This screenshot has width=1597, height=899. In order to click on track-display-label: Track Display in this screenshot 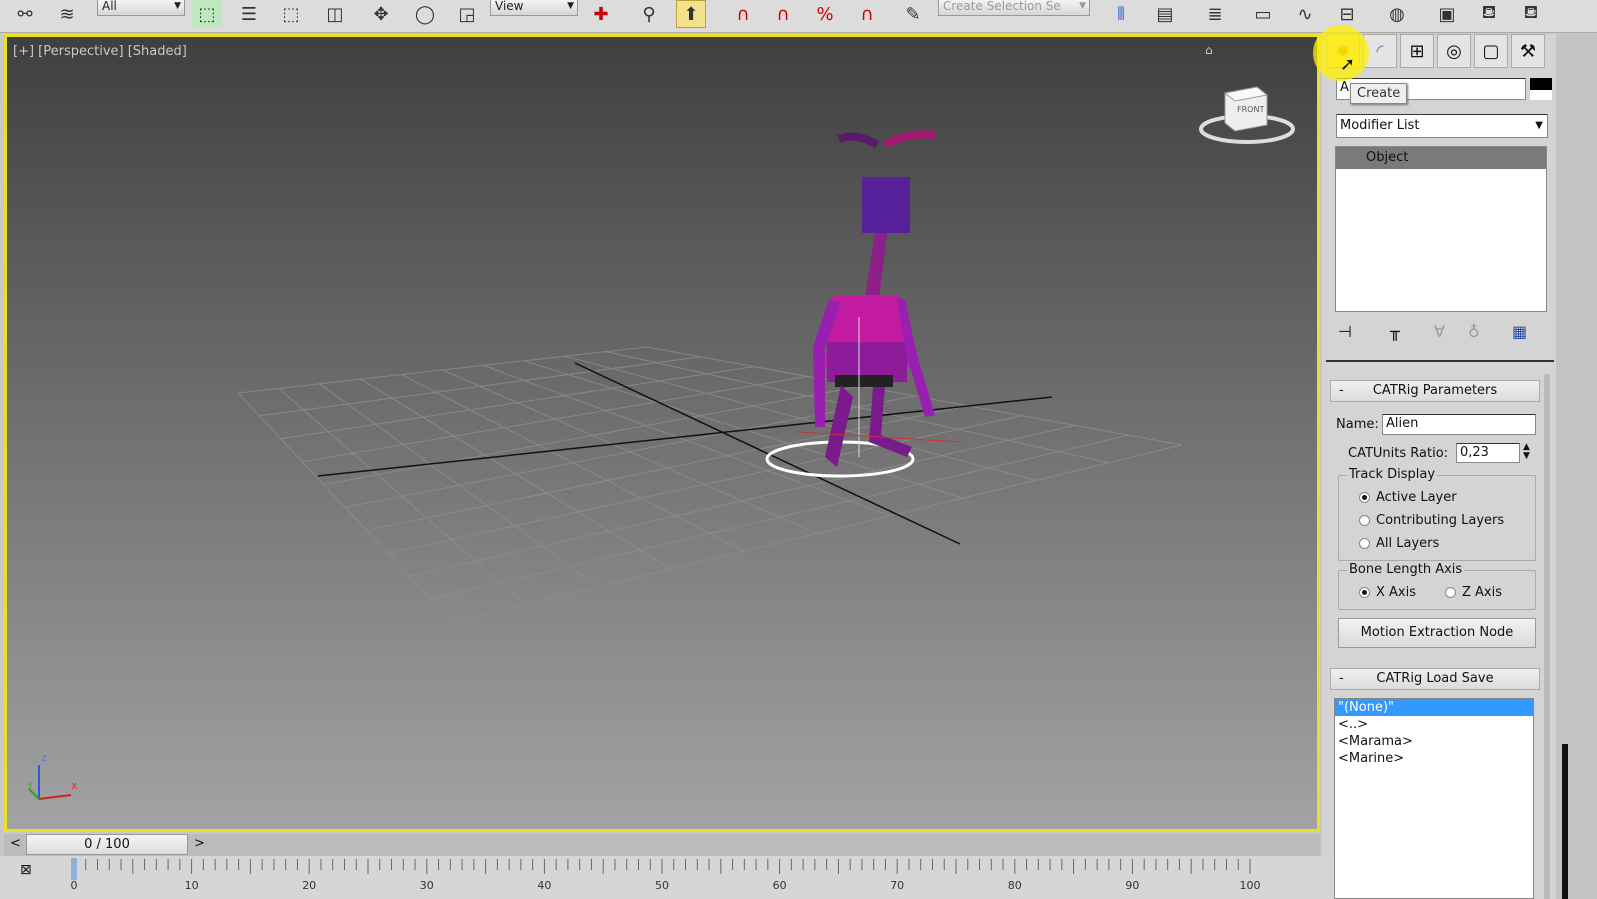, I will do `click(1392, 474)`.